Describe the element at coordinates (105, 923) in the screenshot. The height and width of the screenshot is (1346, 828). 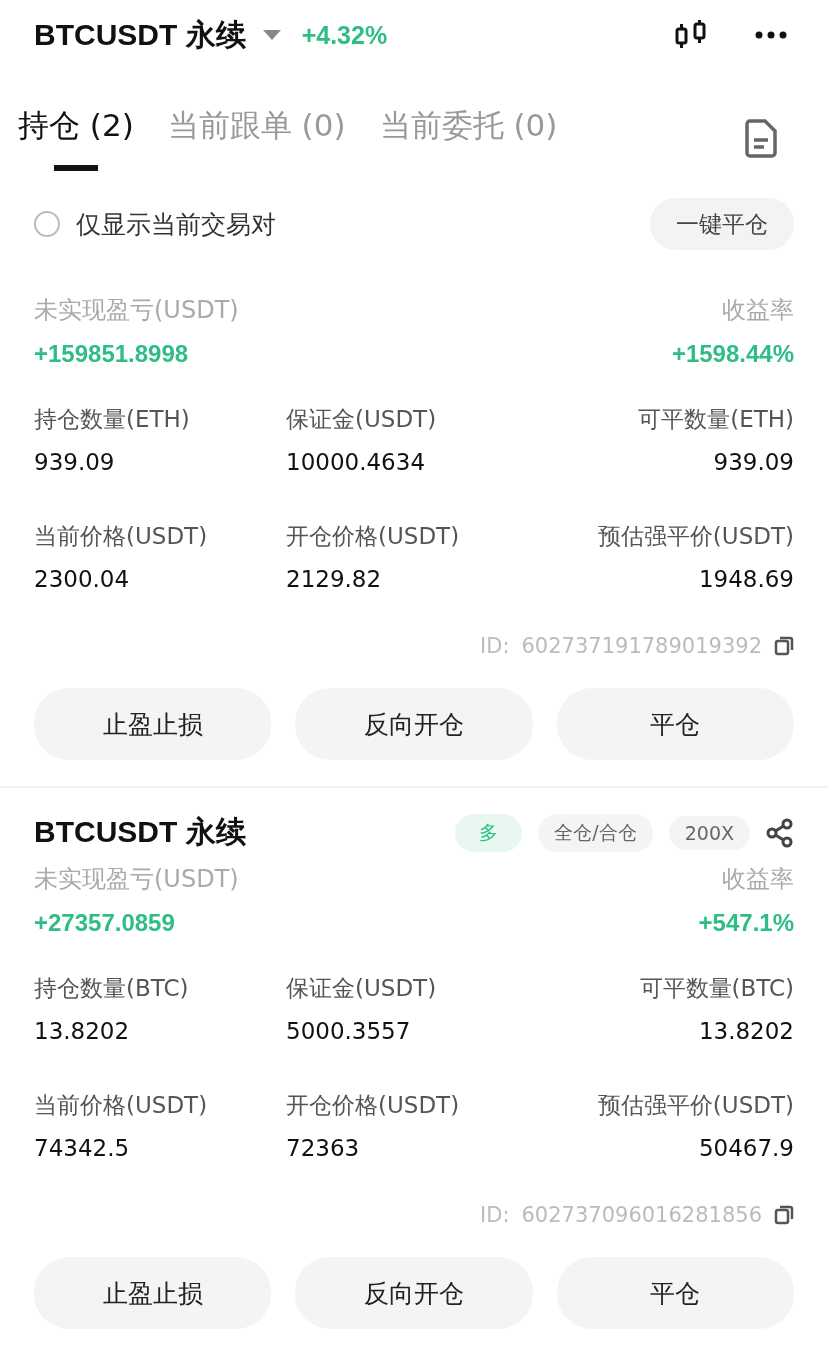
I see `pnl-value: +27357.0859` at that location.